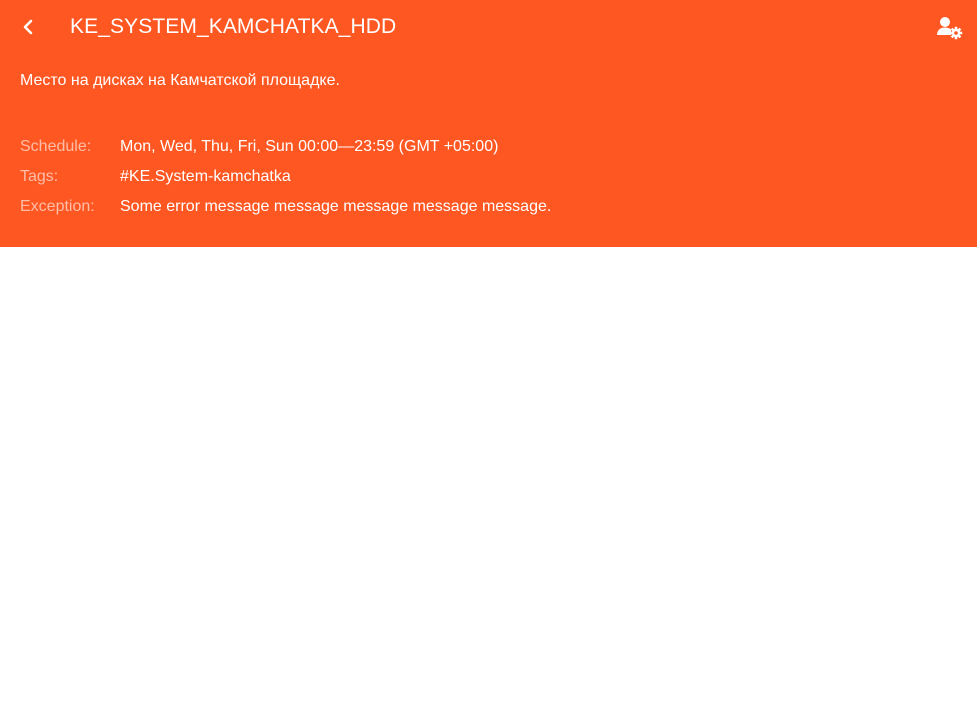 The height and width of the screenshot is (720, 977). Describe the element at coordinates (205, 177) in the screenshot. I see `tag-link: #KE.System-kamchatka` at that location.